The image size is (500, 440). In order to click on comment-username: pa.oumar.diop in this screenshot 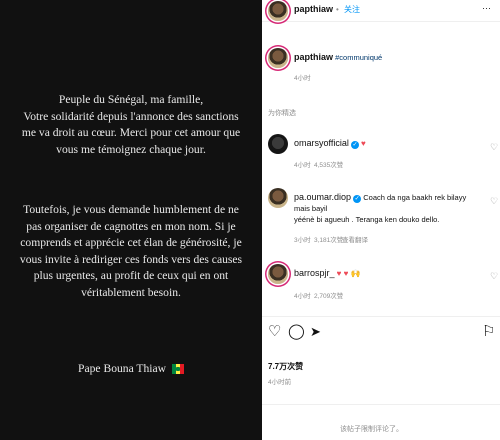, I will do `click(322, 197)`.